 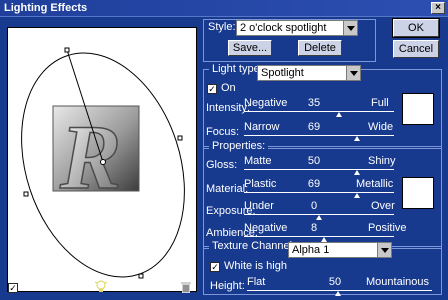 I want to click on ambience-slider, so click(x=319, y=236).